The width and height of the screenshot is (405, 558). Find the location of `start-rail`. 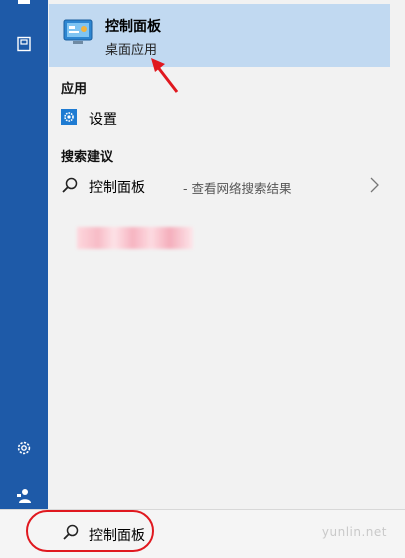

start-rail is located at coordinates (24, 254).